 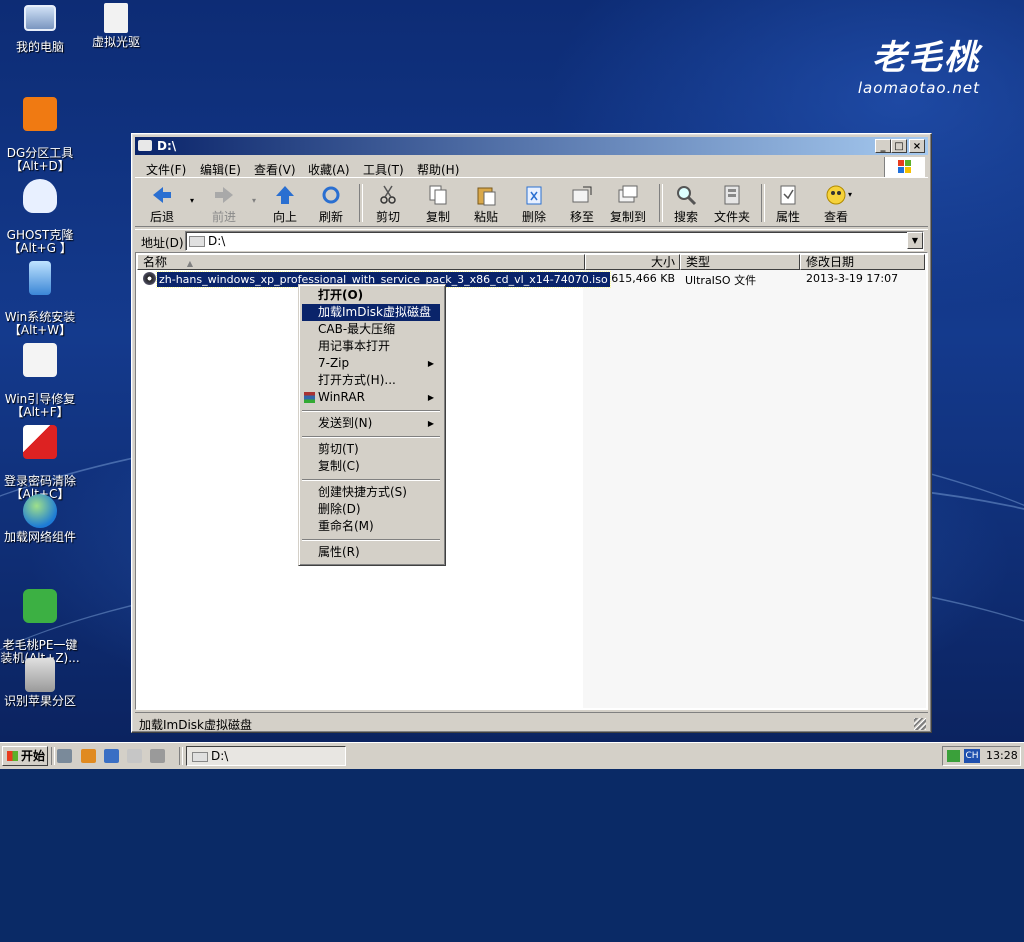 I want to click on refresh-button: 刷新, so click(x=331, y=203).